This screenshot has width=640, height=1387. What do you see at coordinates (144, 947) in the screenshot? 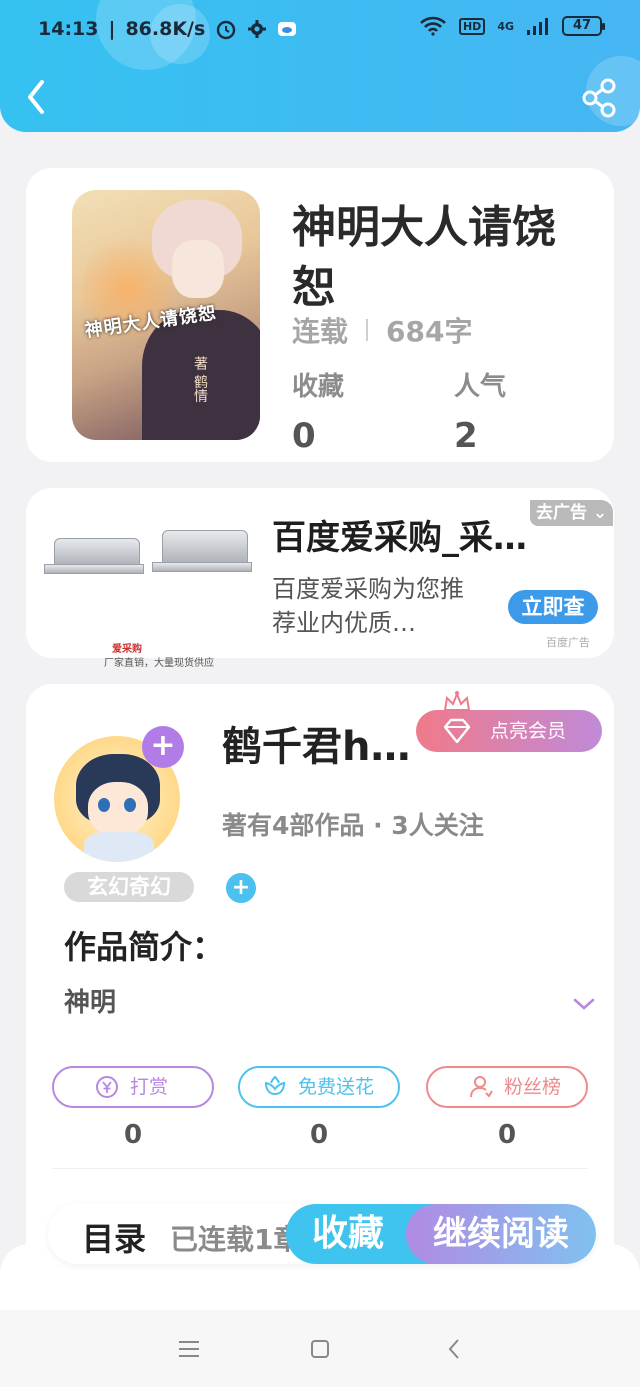
I see `intro-title: 作品简介：` at bounding box center [144, 947].